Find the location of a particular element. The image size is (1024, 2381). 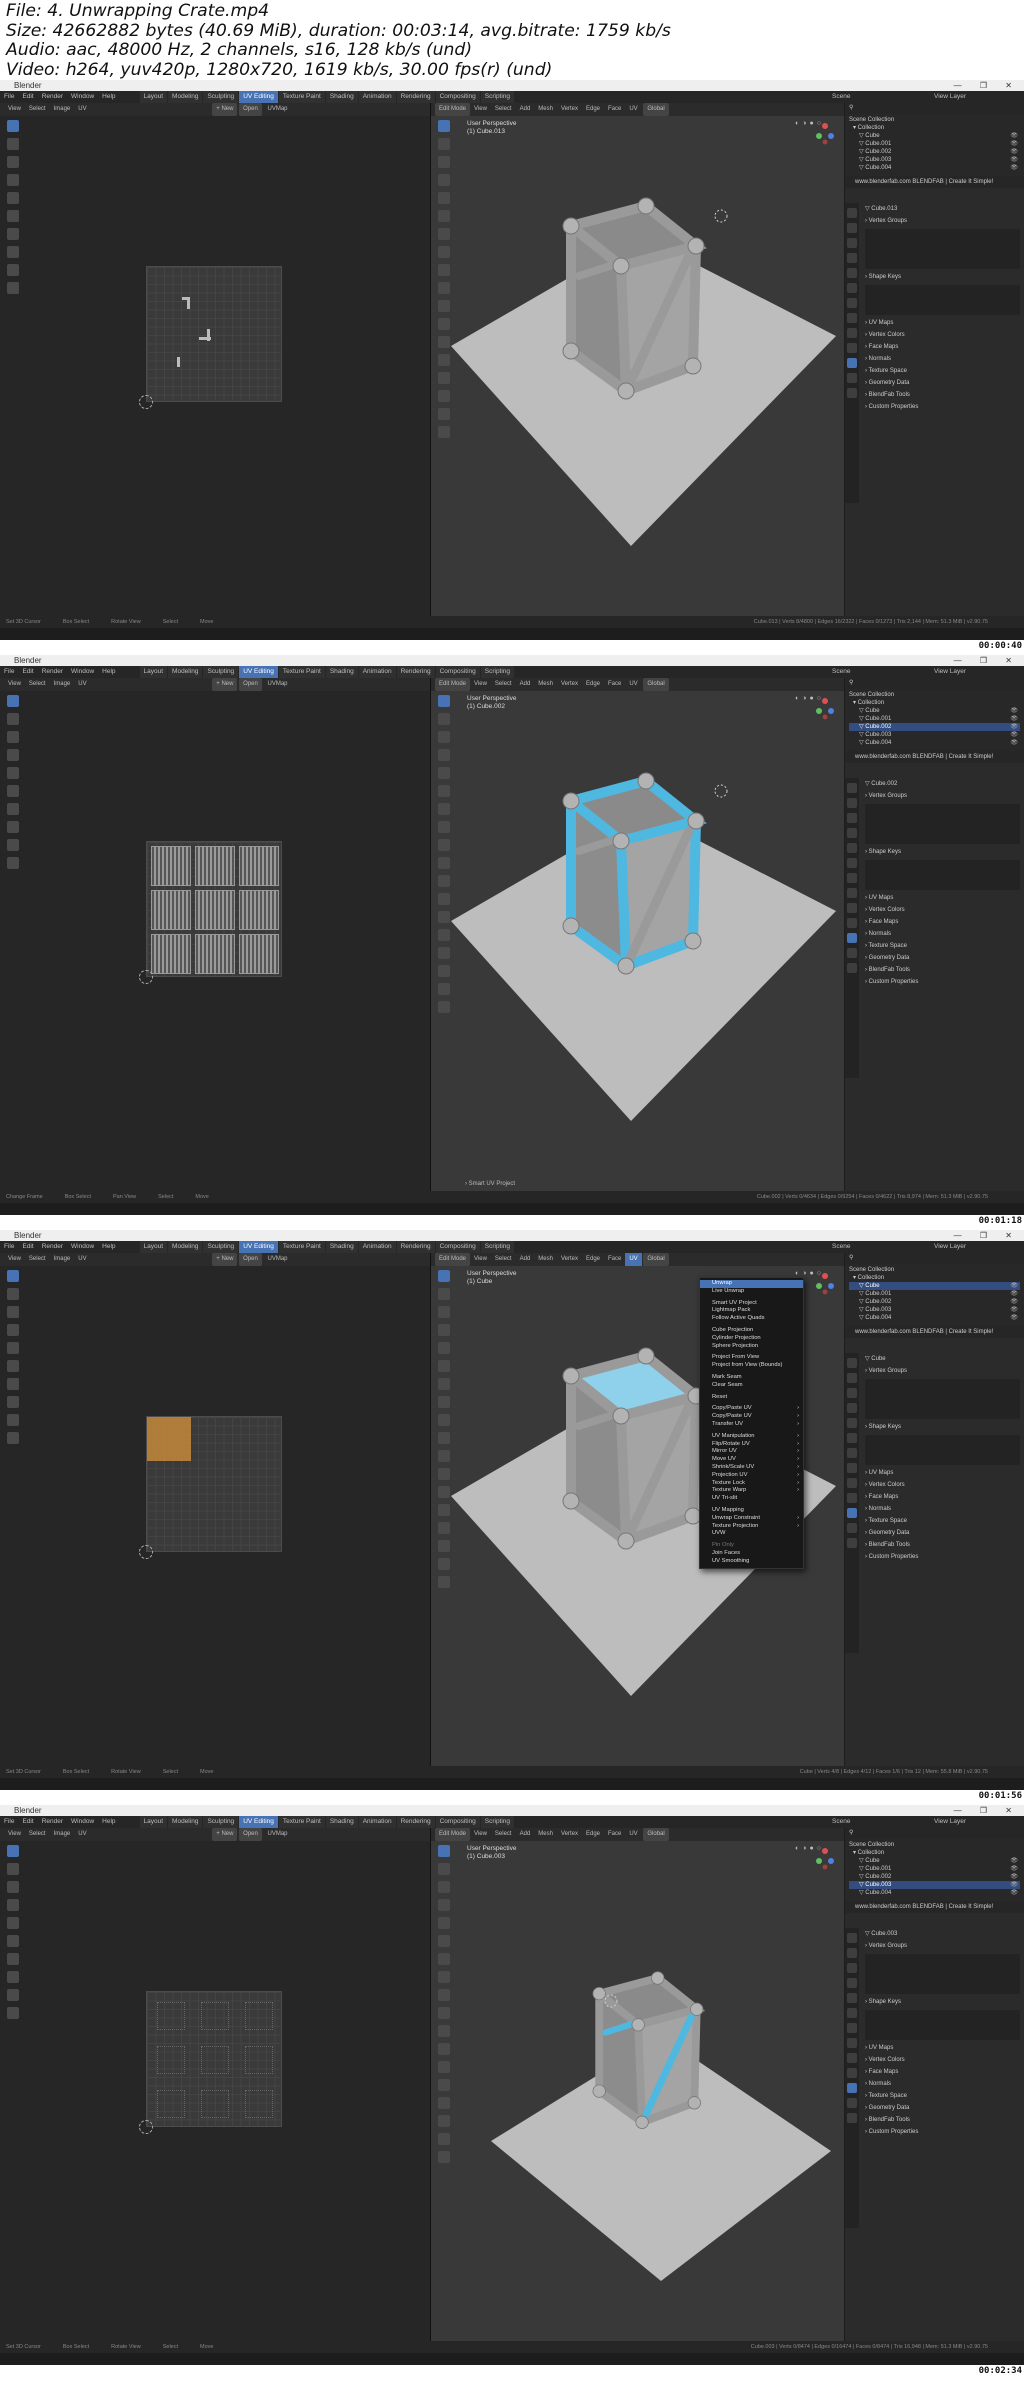

workspace-tab: Compositing is located at coordinates (457, 97).